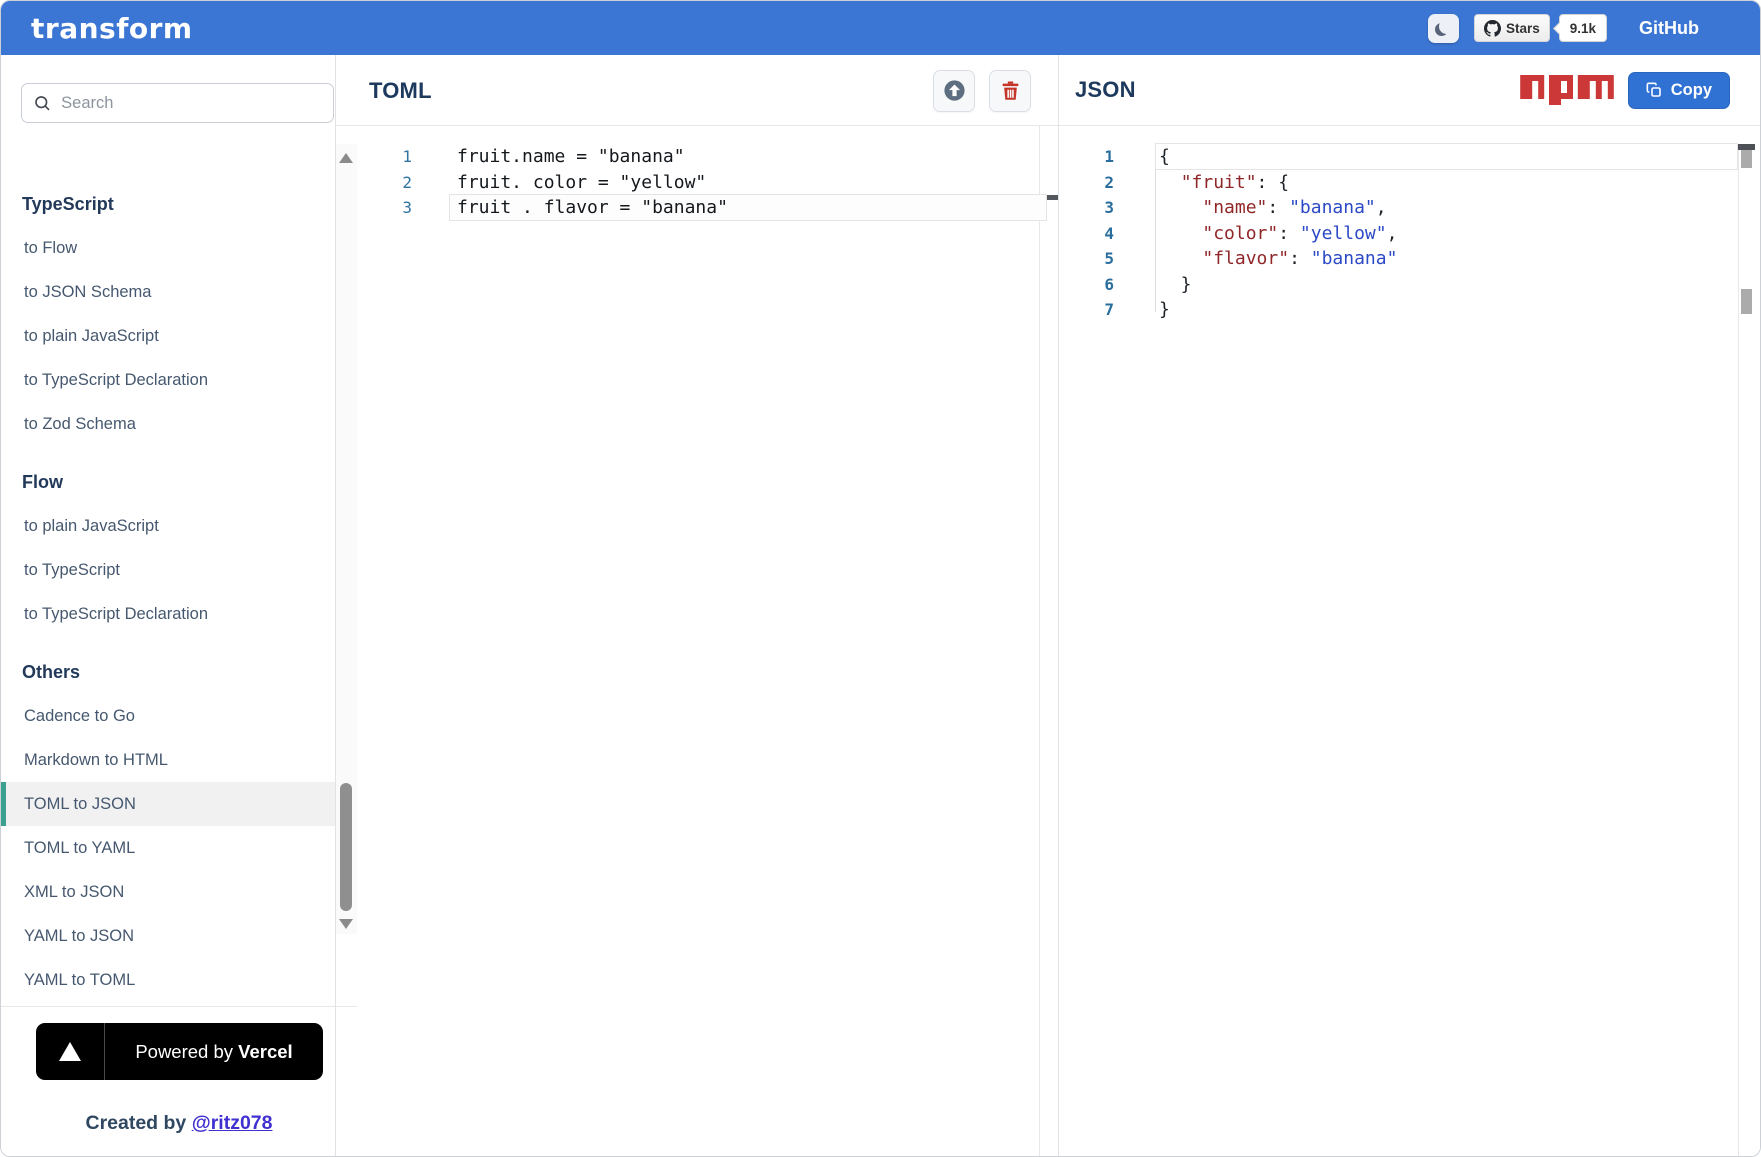  I want to click on json-code-line: 6 }, so click(1409, 285).